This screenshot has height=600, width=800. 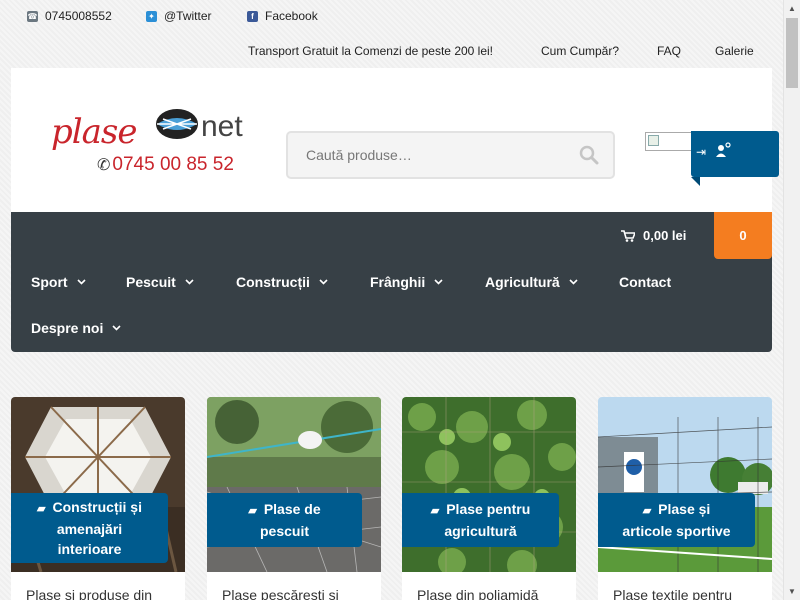 What do you see at coordinates (292, 509) in the screenshot?
I see `category-label-line1: Plase de` at bounding box center [292, 509].